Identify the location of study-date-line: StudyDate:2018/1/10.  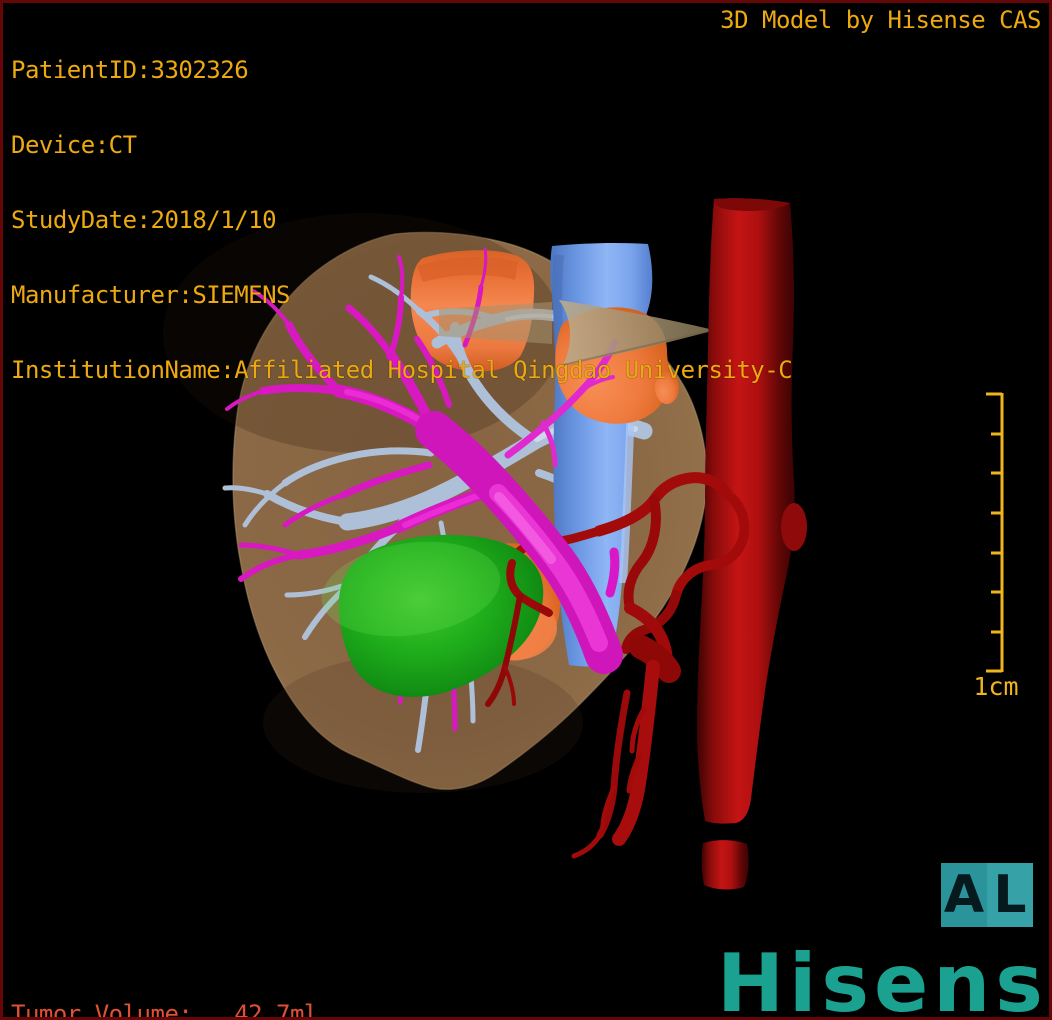
(144, 220).